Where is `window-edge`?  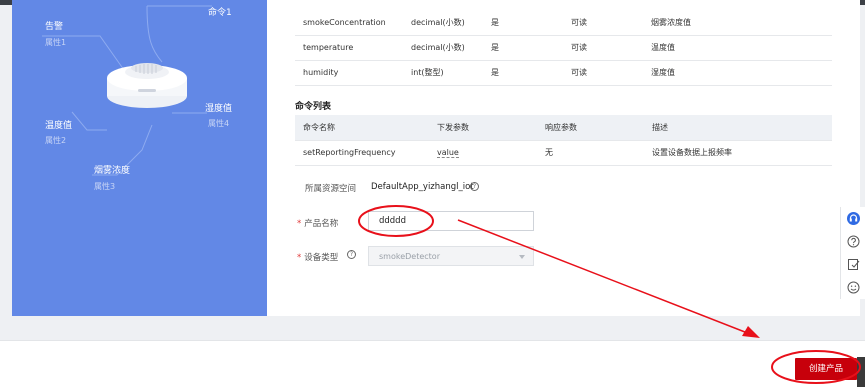 window-edge is located at coordinates (861, 372).